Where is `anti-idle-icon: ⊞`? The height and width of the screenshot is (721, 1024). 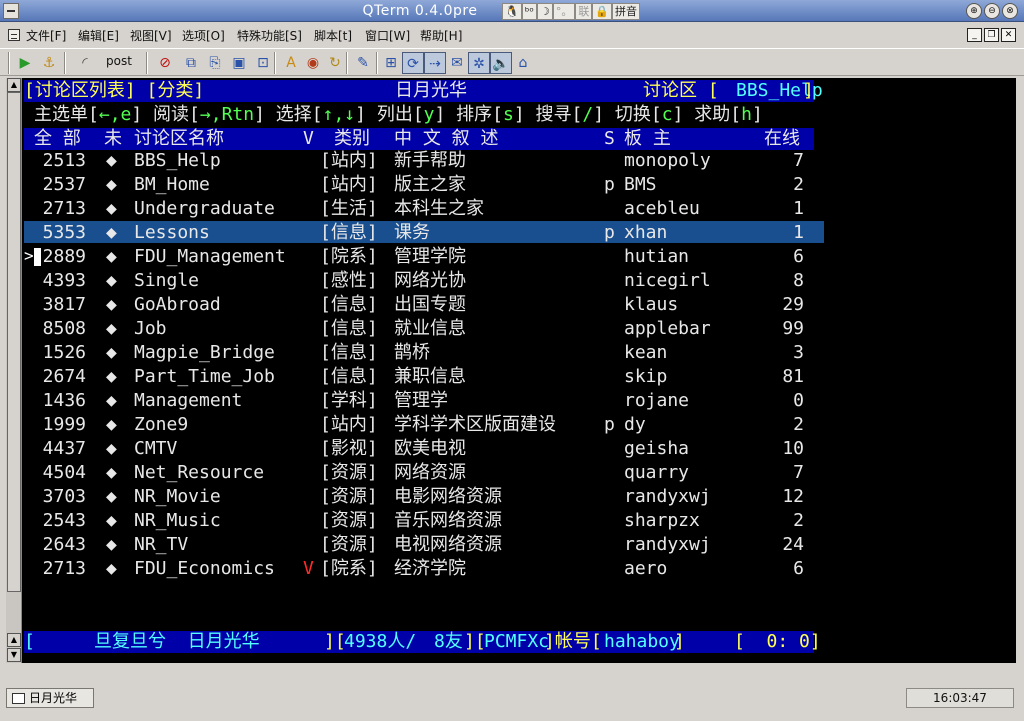
anti-idle-icon: ⊞ is located at coordinates (391, 63).